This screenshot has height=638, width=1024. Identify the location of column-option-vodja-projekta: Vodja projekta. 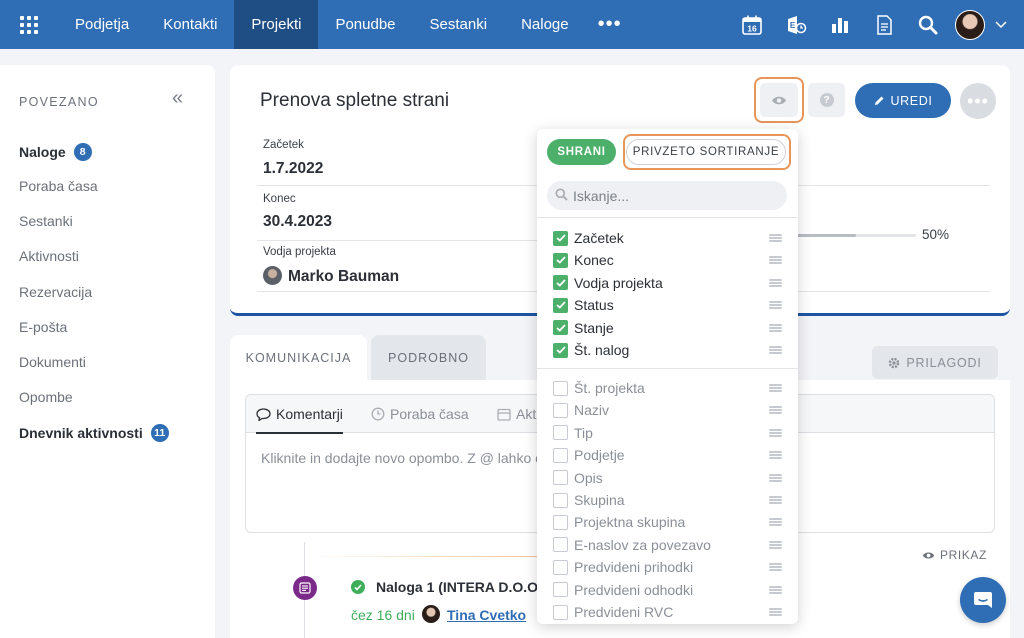
(667, 283).